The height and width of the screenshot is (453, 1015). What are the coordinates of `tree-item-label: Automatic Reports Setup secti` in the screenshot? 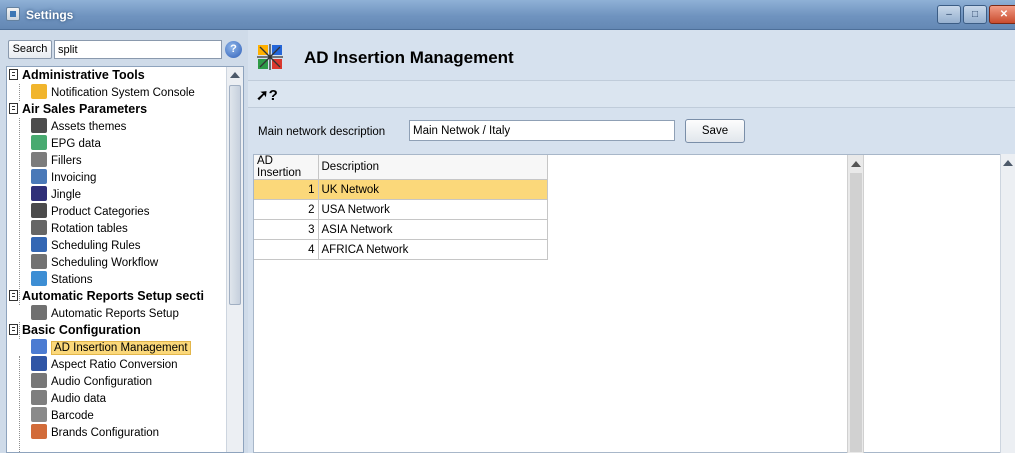 It's located at (113, 296).